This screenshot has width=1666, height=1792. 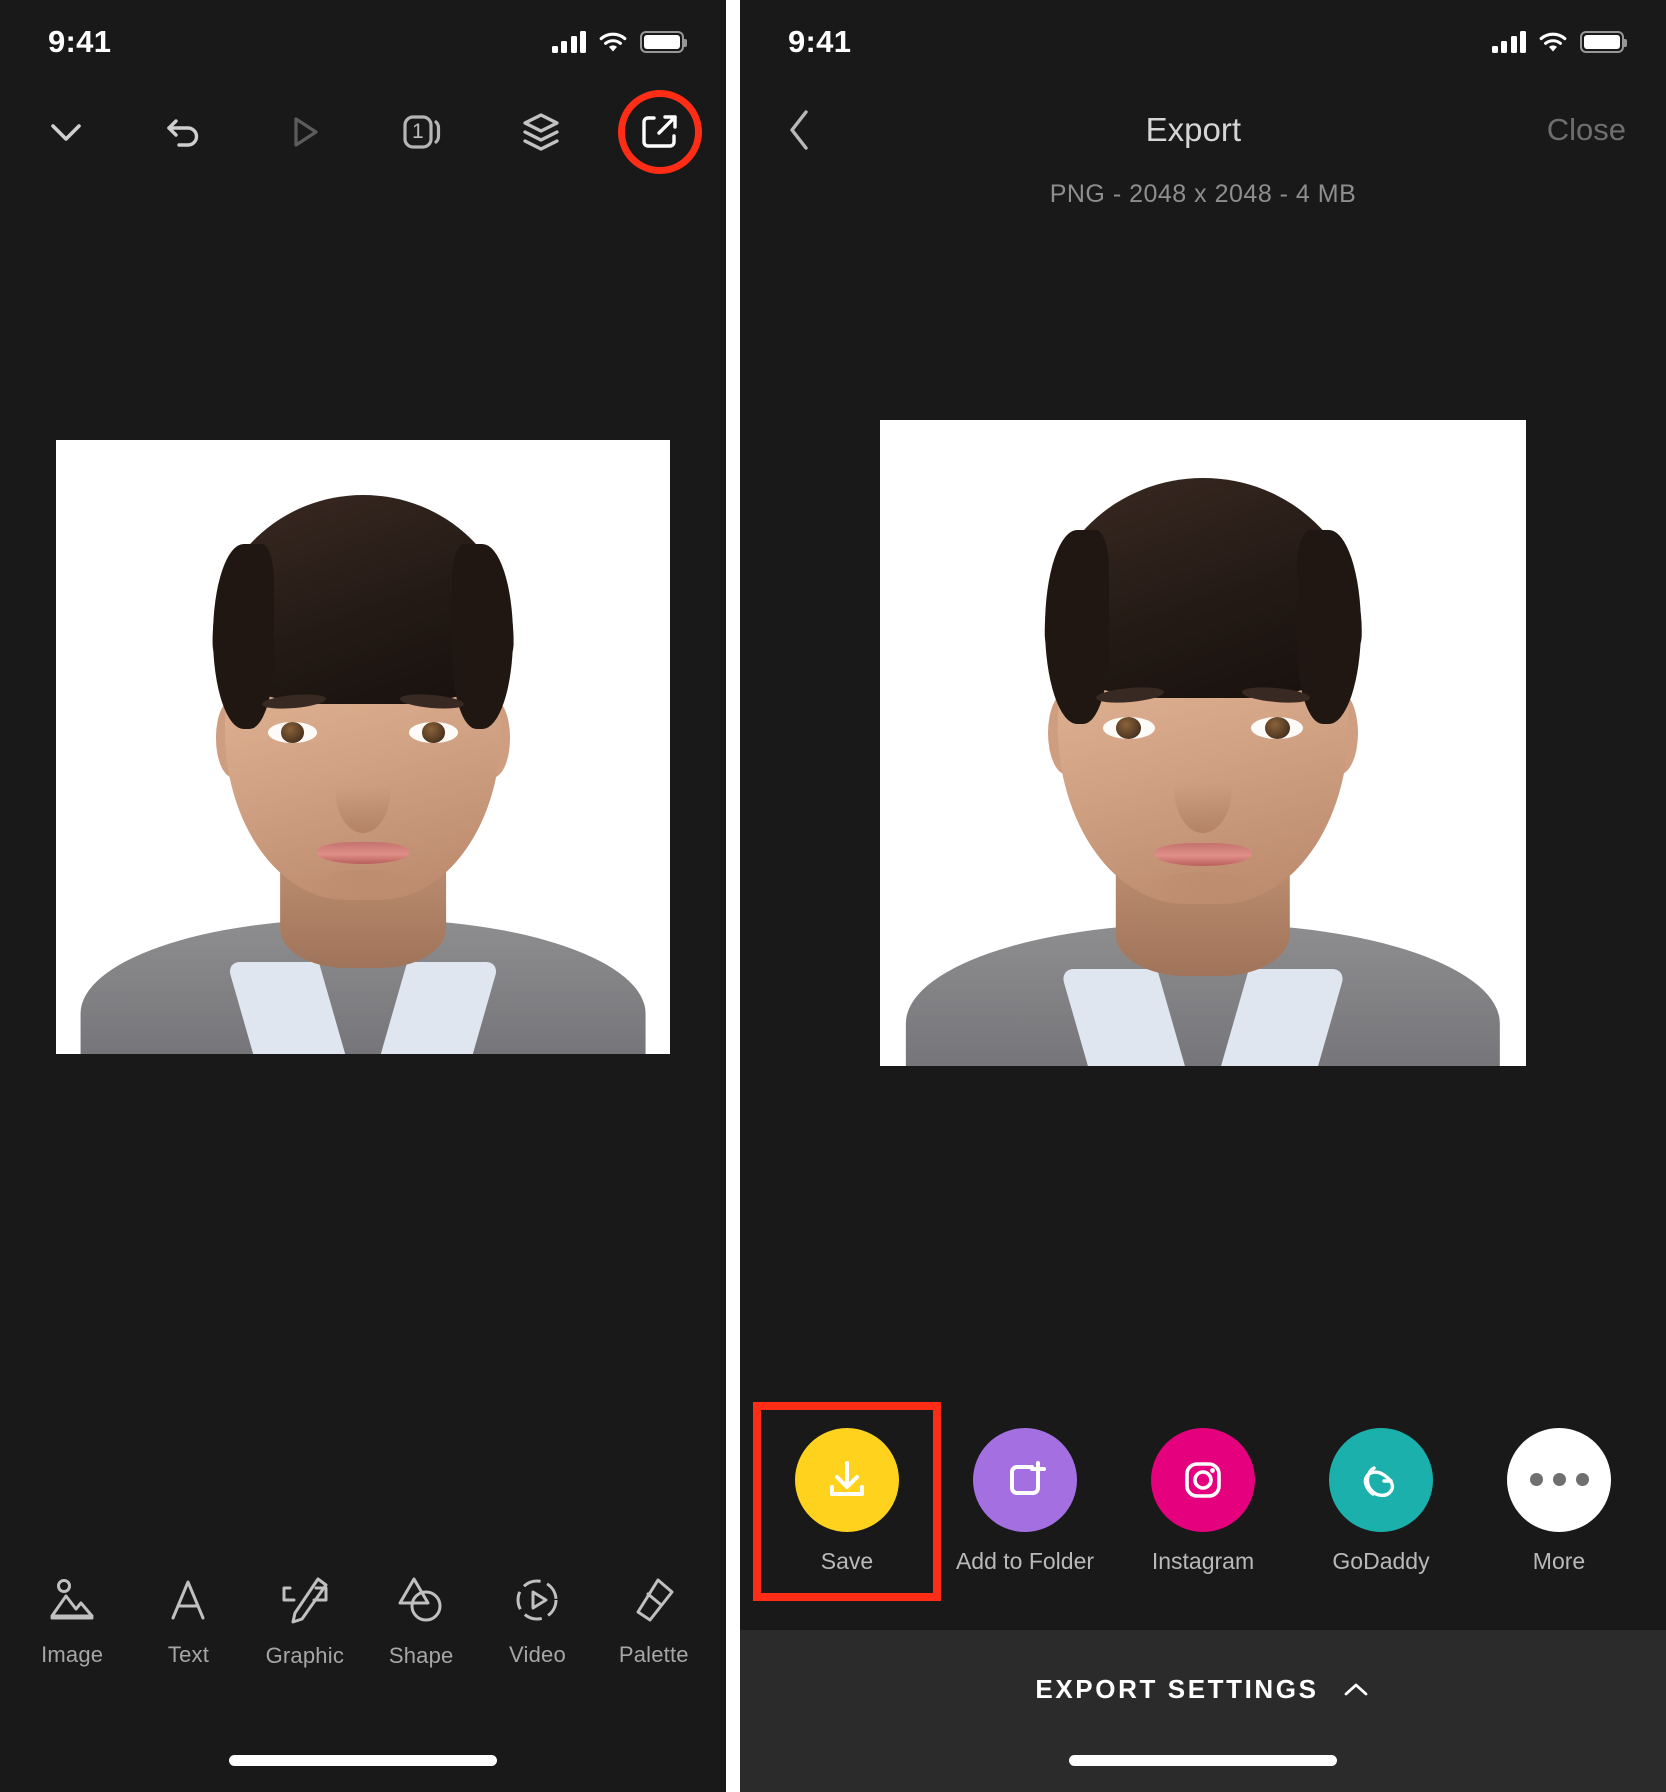 I want to click on tool-shape: Shape, so click(x=421, y=1621).